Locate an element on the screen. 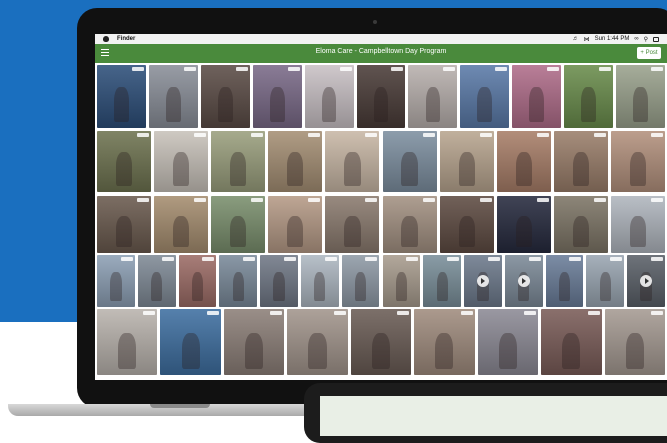  menubar-clock: Sun 1:44 PM is located at coordinates (612, 39).